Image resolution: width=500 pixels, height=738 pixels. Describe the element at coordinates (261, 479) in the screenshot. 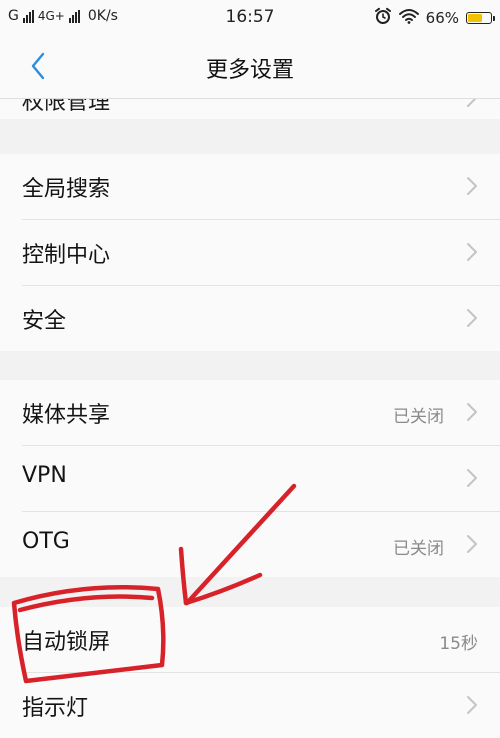

I see `settings-item-vpn: VPN` at that location.